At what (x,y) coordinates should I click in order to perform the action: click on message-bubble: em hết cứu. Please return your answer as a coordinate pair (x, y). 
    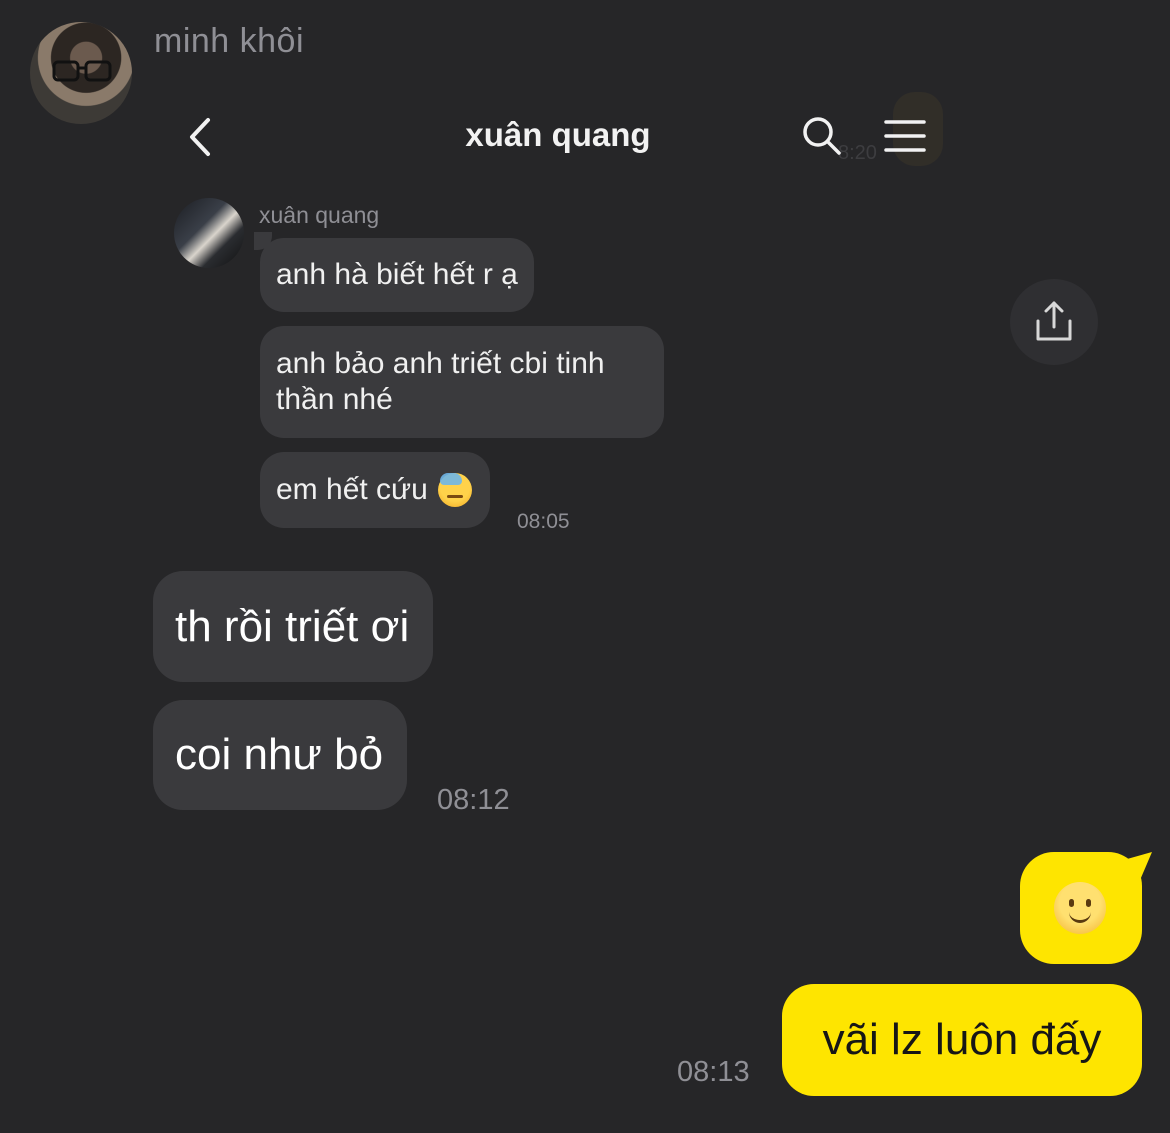
    Looking at the image, I should click on (375, 490).